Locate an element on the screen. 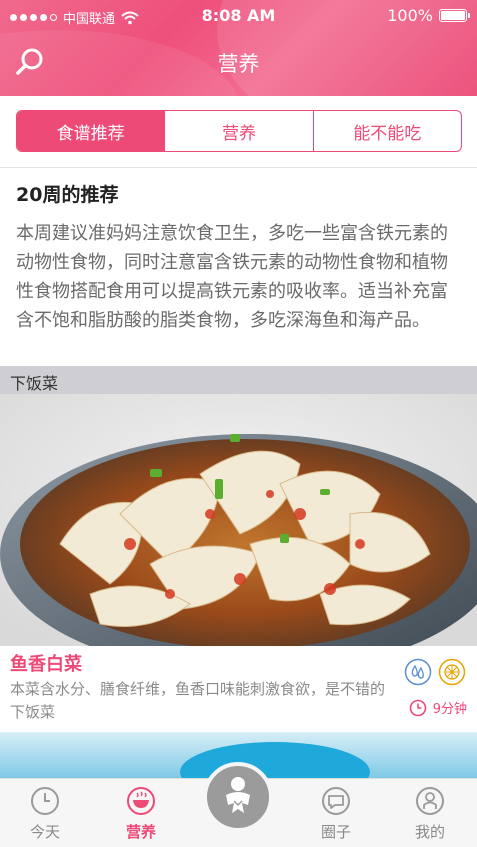 This screenshot has width=477, height=847. cook-time: 9分钟 is located at coordinates (438, 707).